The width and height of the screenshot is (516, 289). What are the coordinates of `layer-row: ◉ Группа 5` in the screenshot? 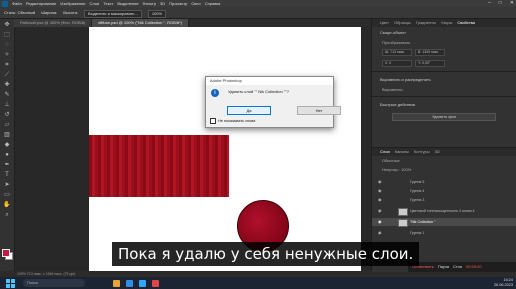 It's located at (444, 182).